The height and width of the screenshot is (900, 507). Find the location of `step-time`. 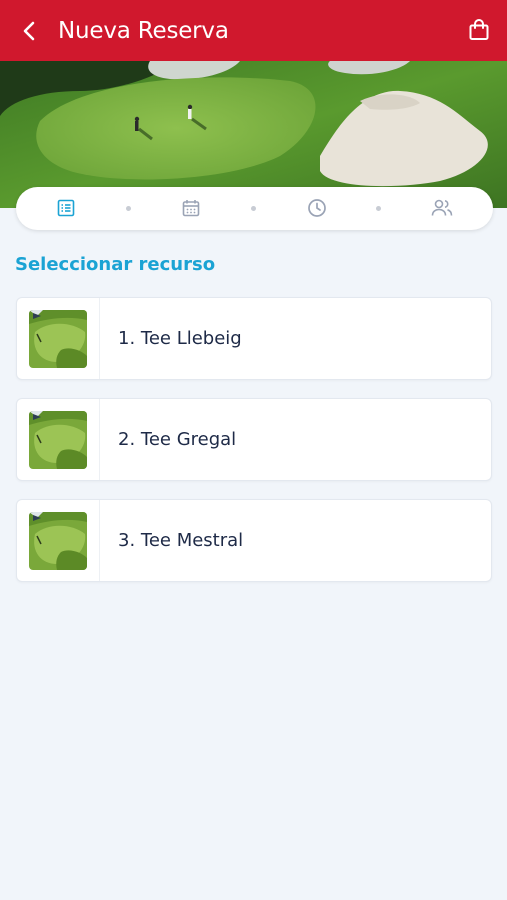

step-time is located at coordinates (317, 208).